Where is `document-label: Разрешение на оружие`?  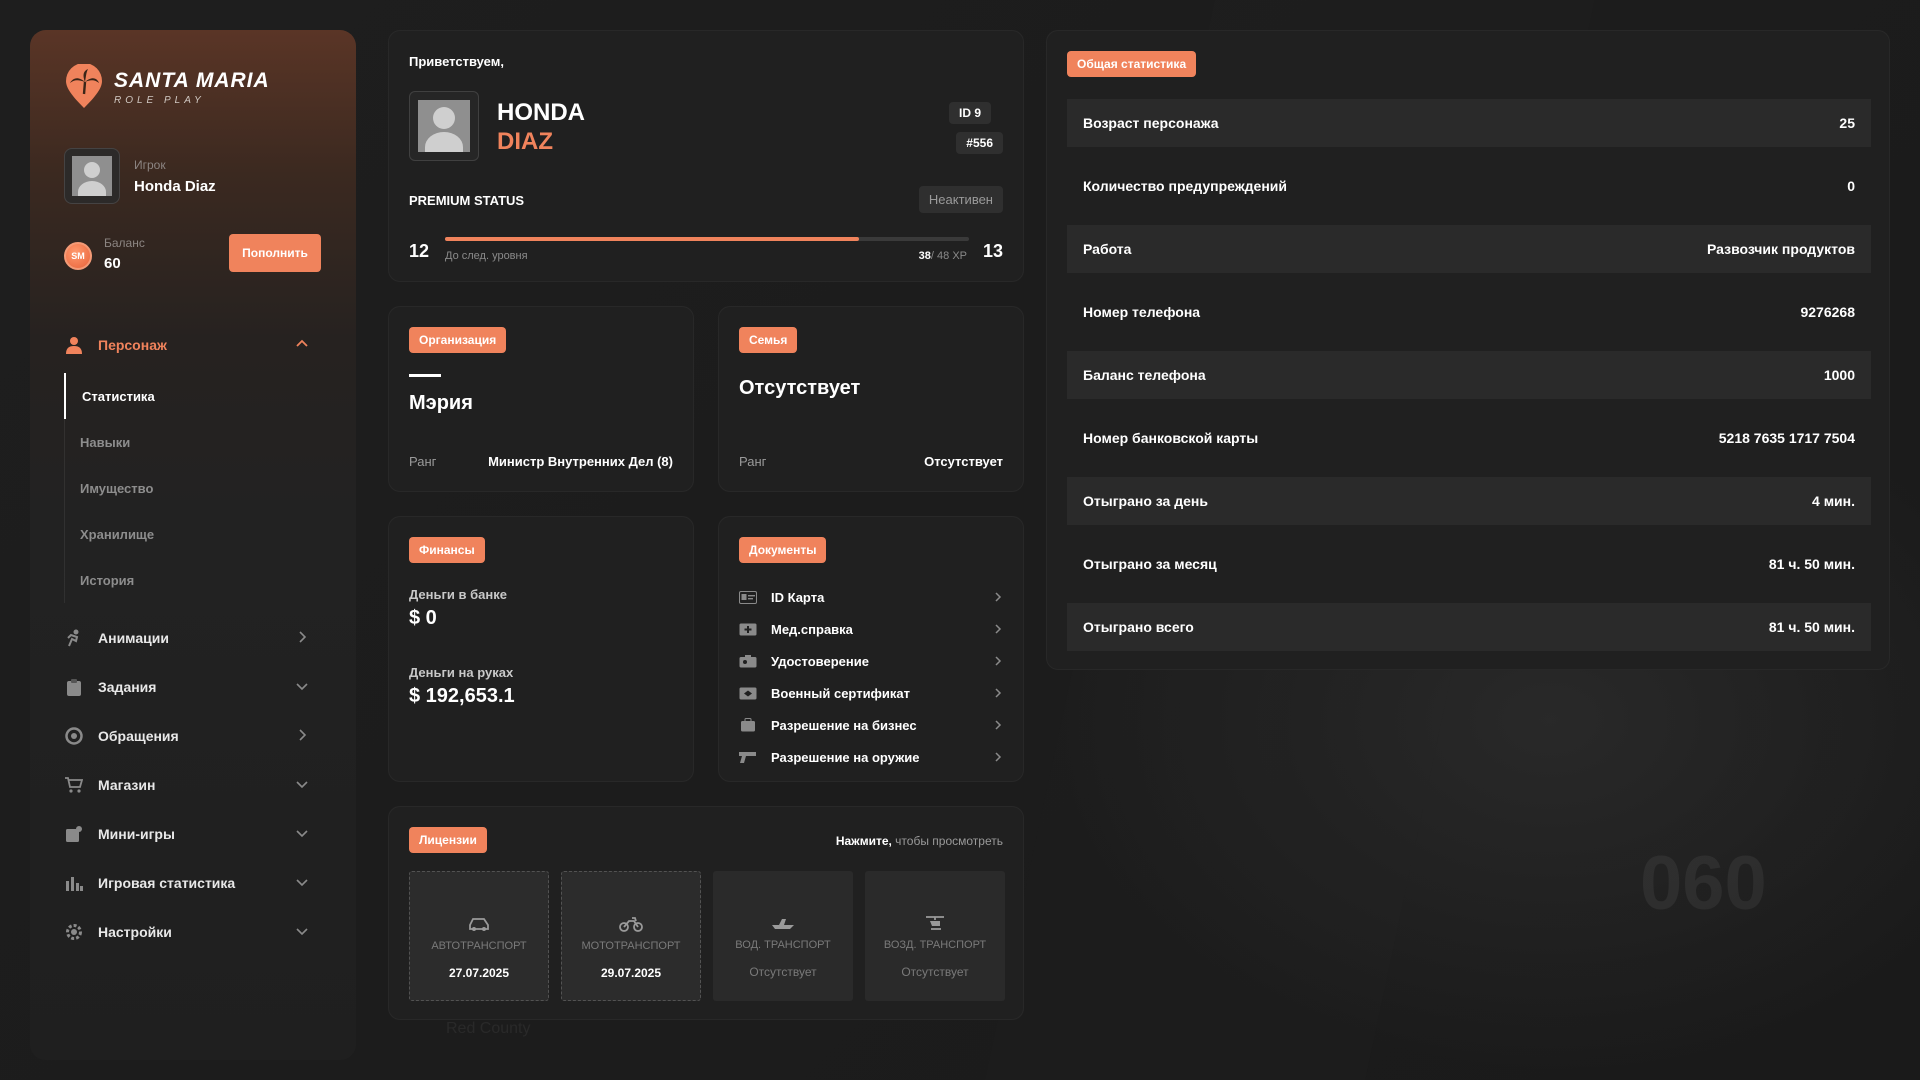
document-label: Разрешение на оружие is located at coordinates (845, 757).